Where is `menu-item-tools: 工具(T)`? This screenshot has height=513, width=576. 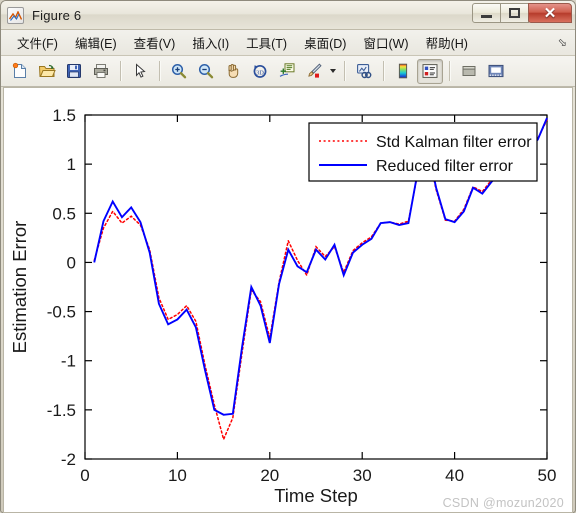 menu-item-tools: 工具(T) is located at coordinates (267, 42).